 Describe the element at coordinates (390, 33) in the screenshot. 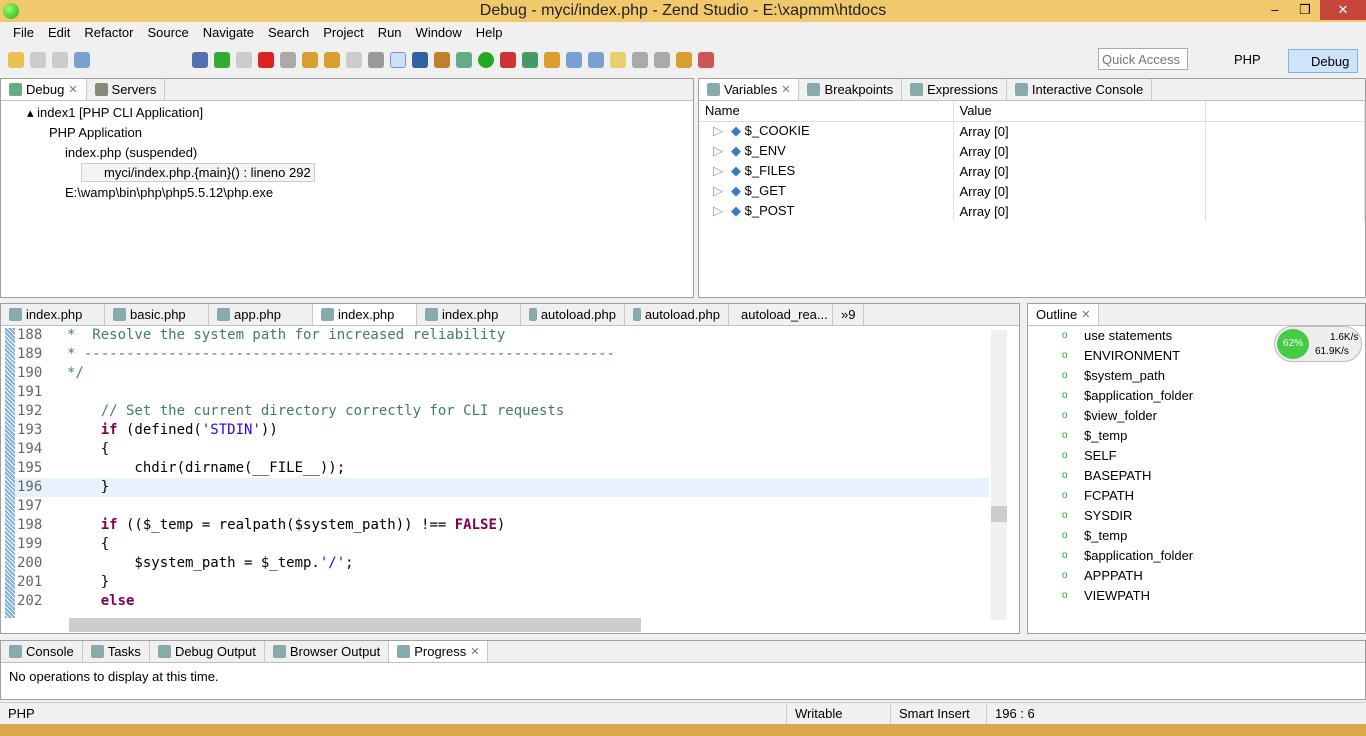

I see `menu-run: Run` at that location.